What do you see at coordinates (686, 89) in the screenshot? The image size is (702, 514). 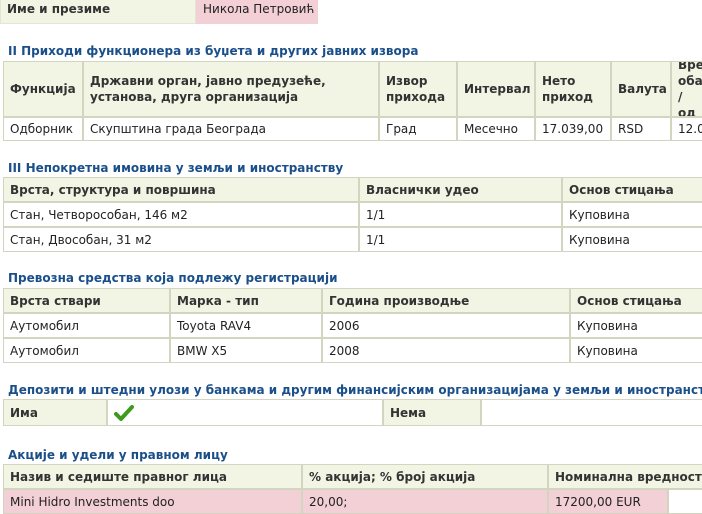 I see `income-header-period: Вре оба / од` at bounding box center [686, 89].